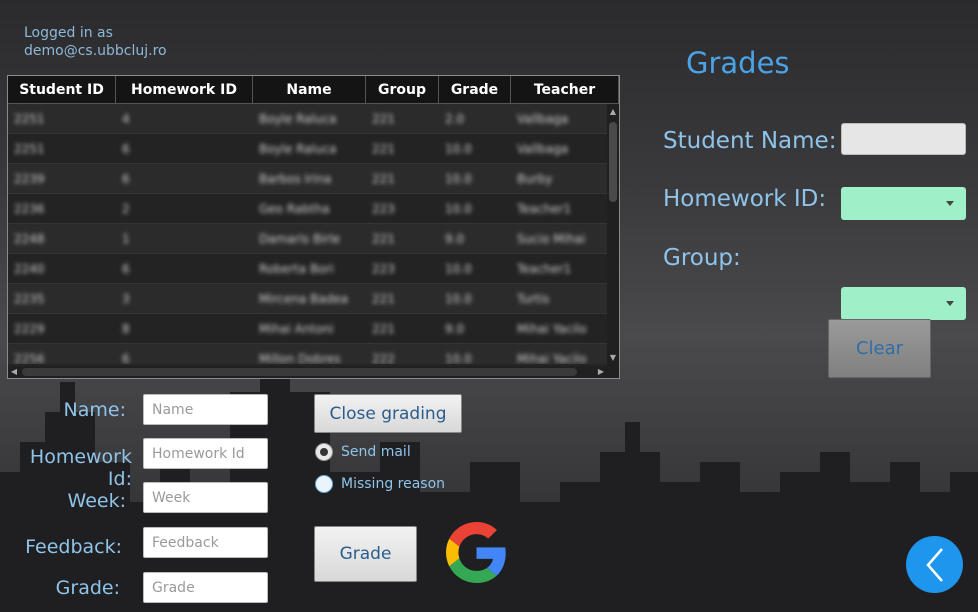 Image resolution: width=978 pixels, height=612 pixels. I want to click on scroll-down-icon: ▼, so click(613, 358).